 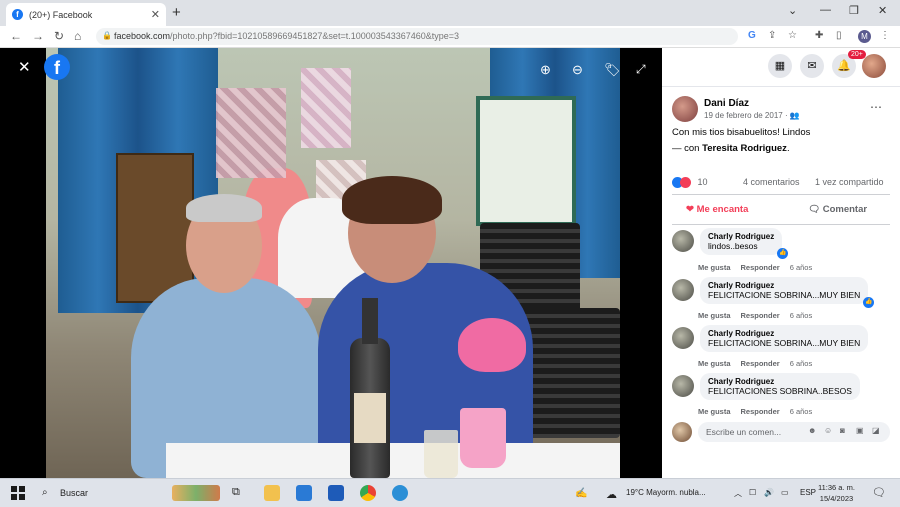 I want to click on reactions-row: 10 4 comentarios 1 vez compartido, so click(x=782, y=183).